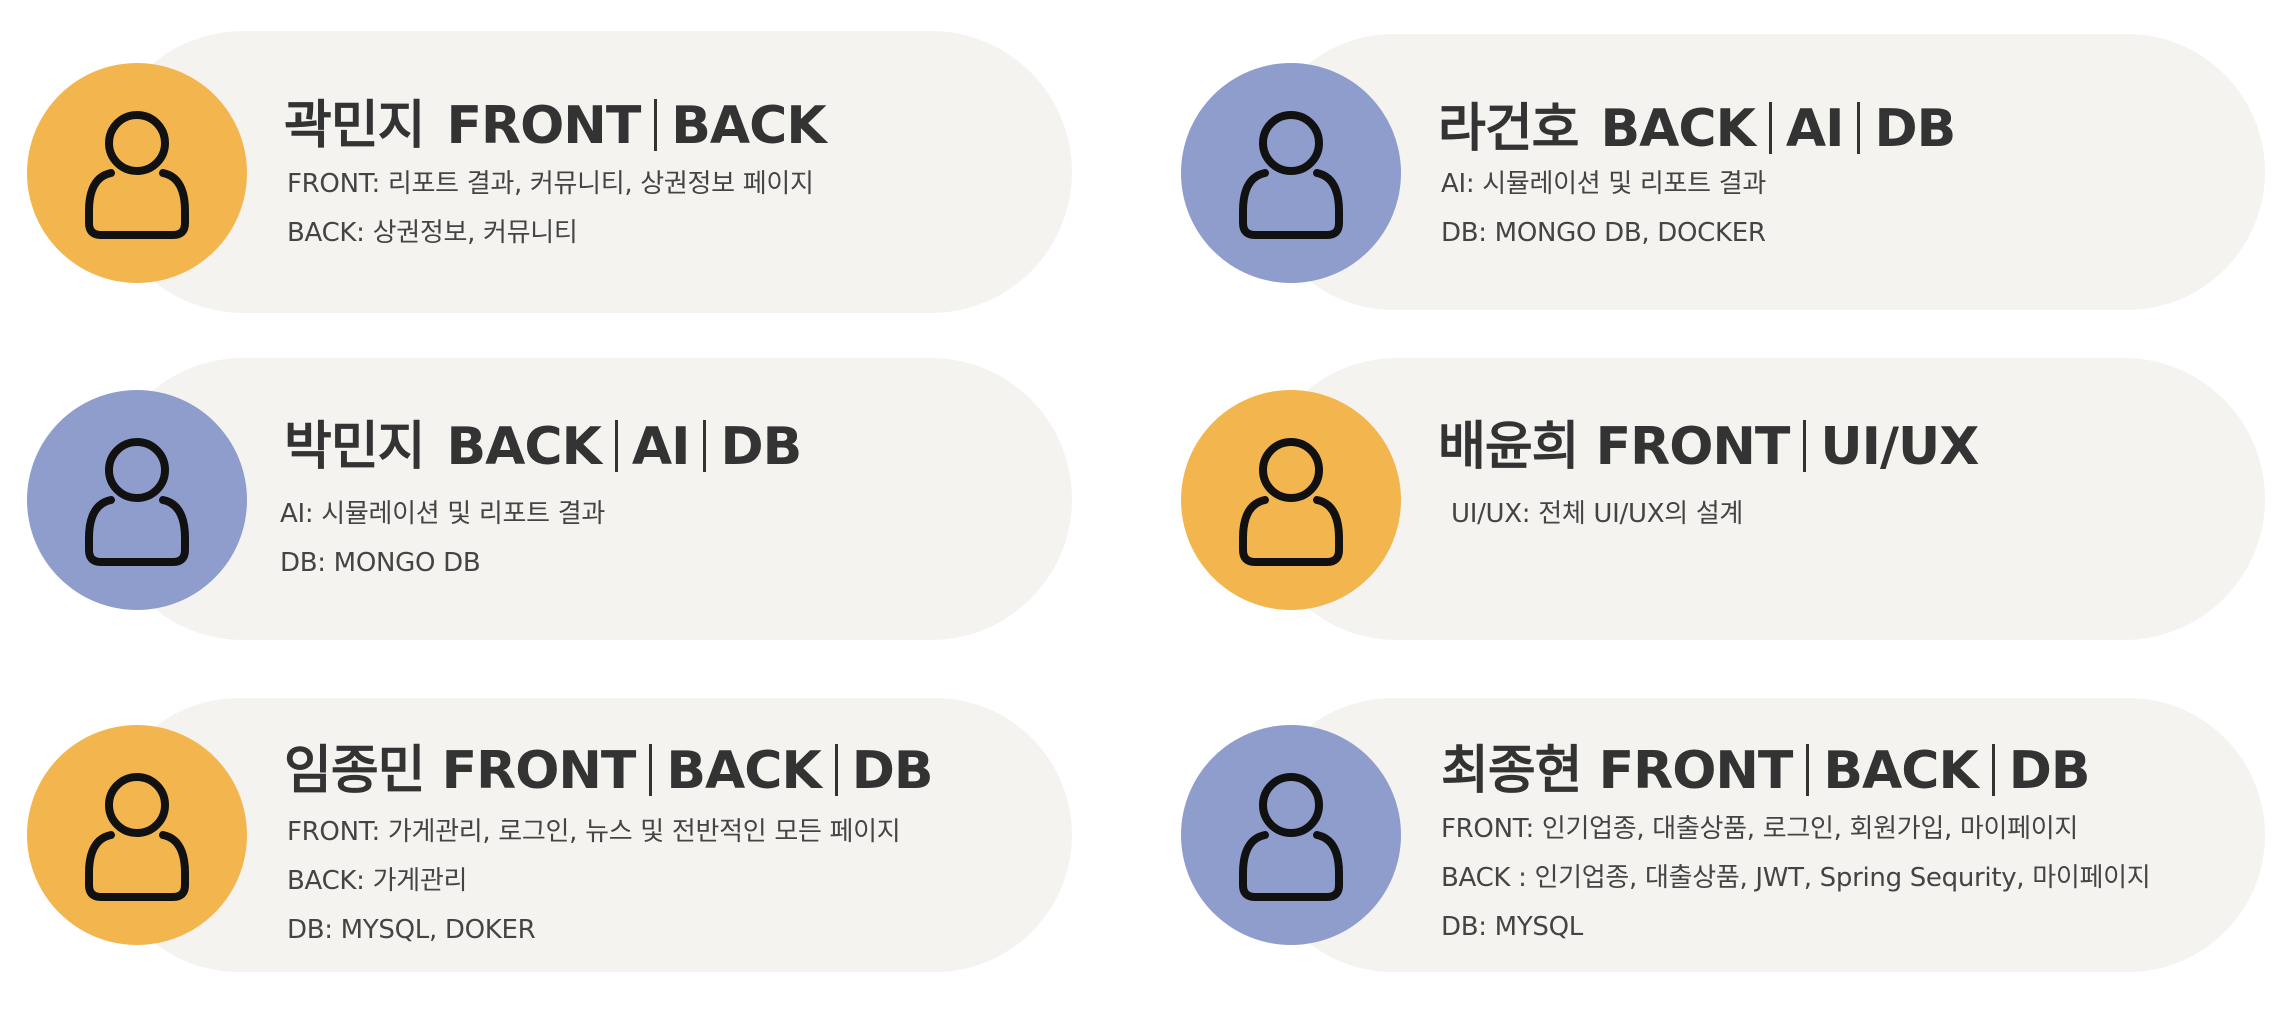  What do you see at coordinates (442, 539) in the screenshot?
I see `responsibility-list: AI: 시뮬레이션 및 리포트 결과 DB: MONGO DB` at bounding box center [442, 539].